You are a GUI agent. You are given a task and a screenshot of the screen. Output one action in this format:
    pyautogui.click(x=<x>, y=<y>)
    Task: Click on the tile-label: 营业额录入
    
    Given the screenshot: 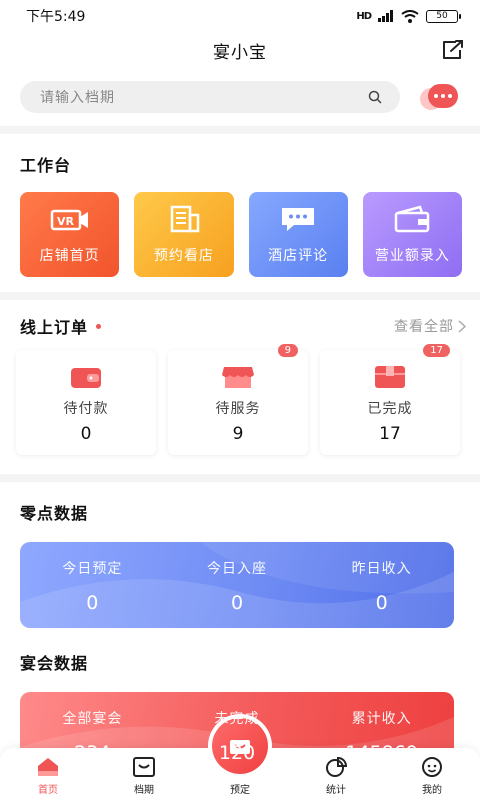 What is the action you would take?
    pyautogui.click(x=412, y=256)
    